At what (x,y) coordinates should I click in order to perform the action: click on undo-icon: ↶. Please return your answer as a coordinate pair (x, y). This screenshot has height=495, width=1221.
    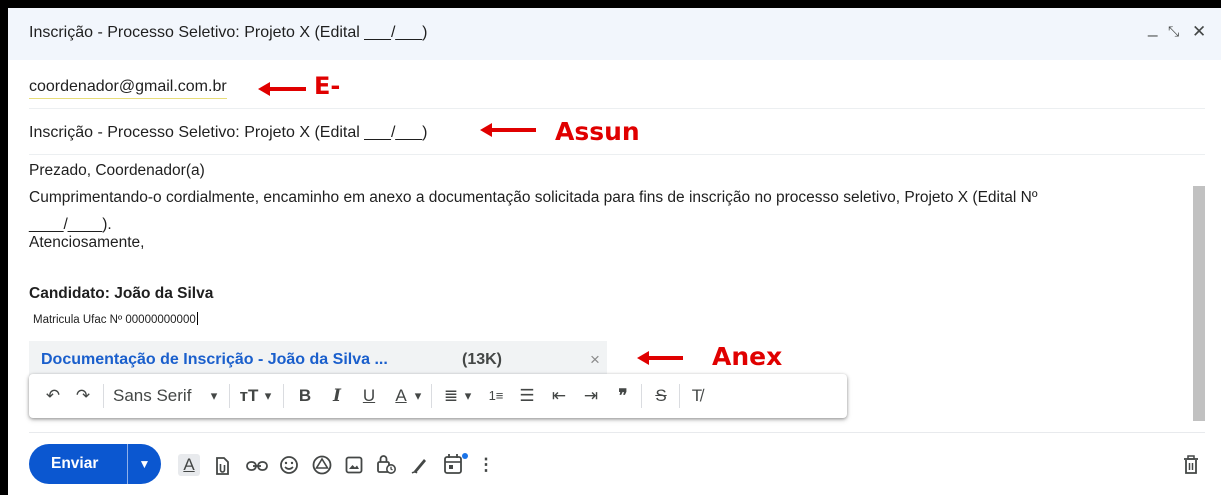
    Looking at the image, I should click on (53, 396).